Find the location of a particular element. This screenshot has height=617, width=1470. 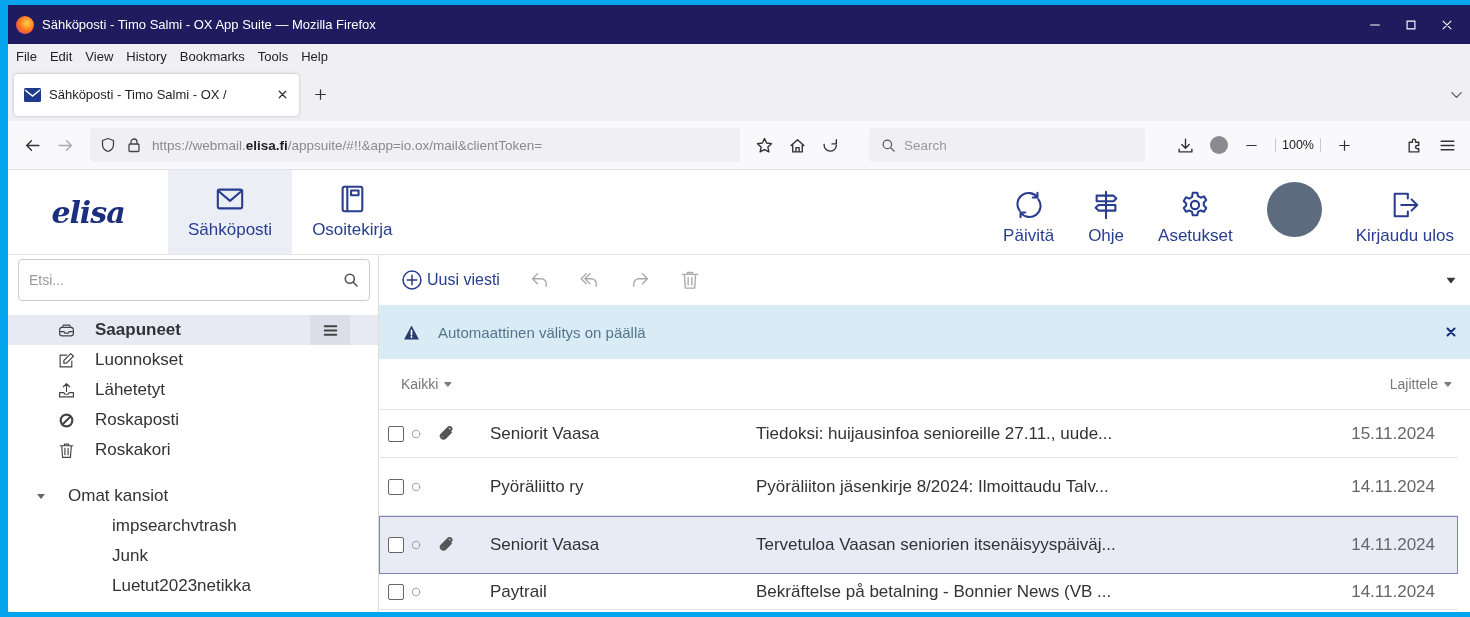

new-message-button: Uusi viesti is located at coordinates (450, 280).